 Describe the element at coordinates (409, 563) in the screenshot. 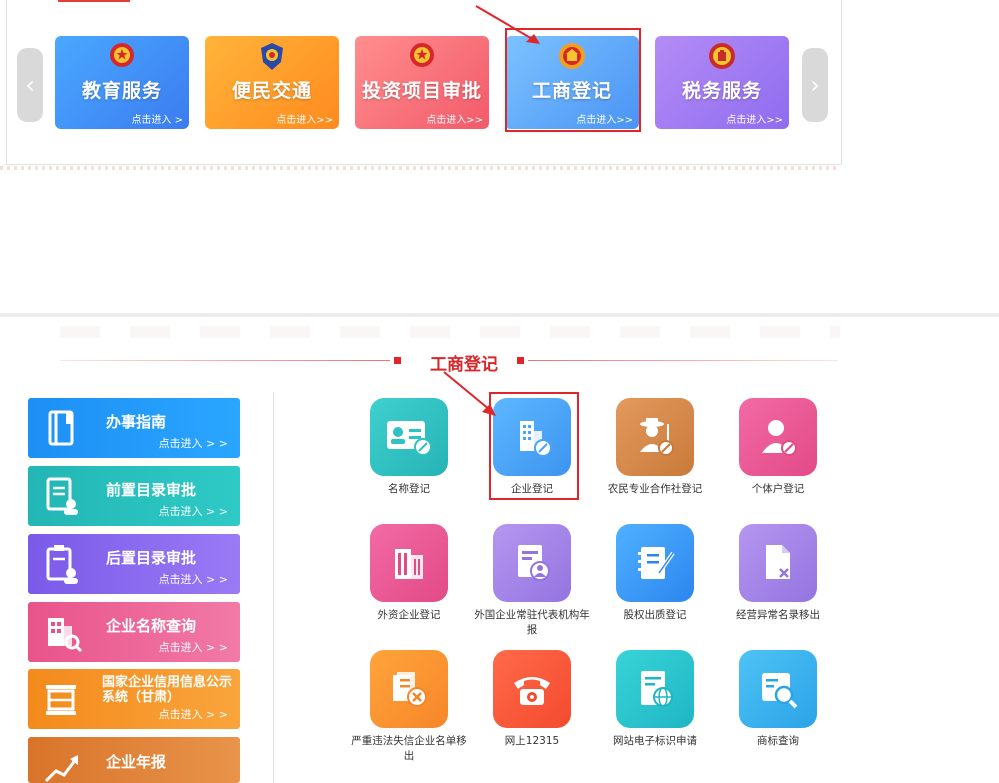

I see `skyscraper-icon` at that location.